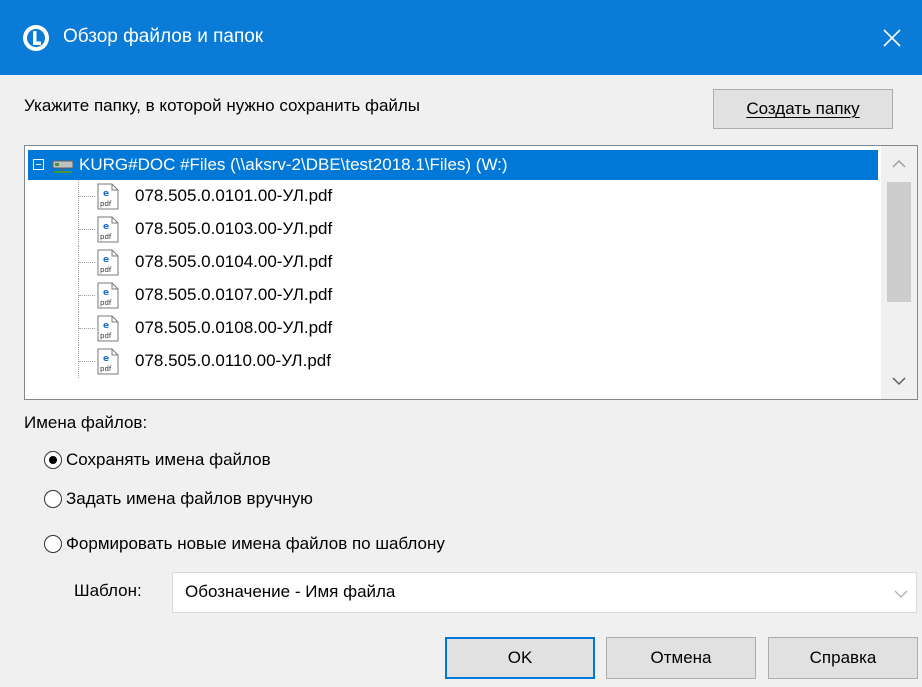  I want to click on scroll-down-button, so click(899, 381).